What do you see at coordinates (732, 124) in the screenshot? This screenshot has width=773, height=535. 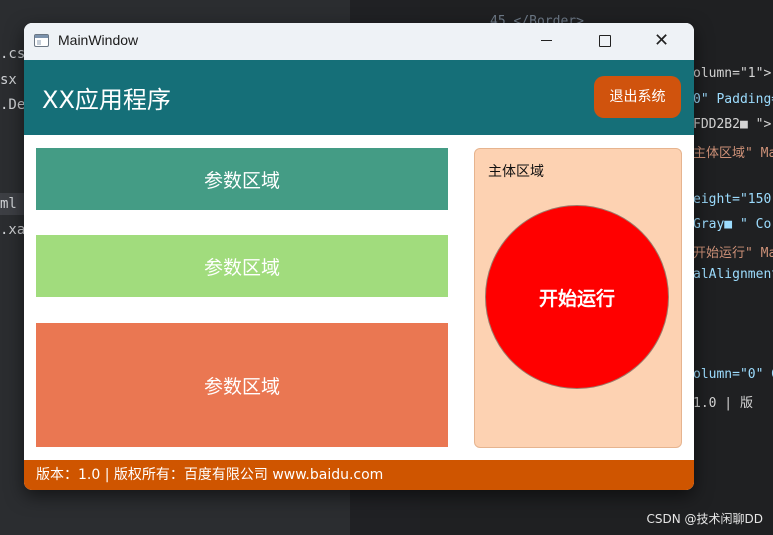 I see `code-line: FDD2B2■ ">` at bounding box center [732, 124].